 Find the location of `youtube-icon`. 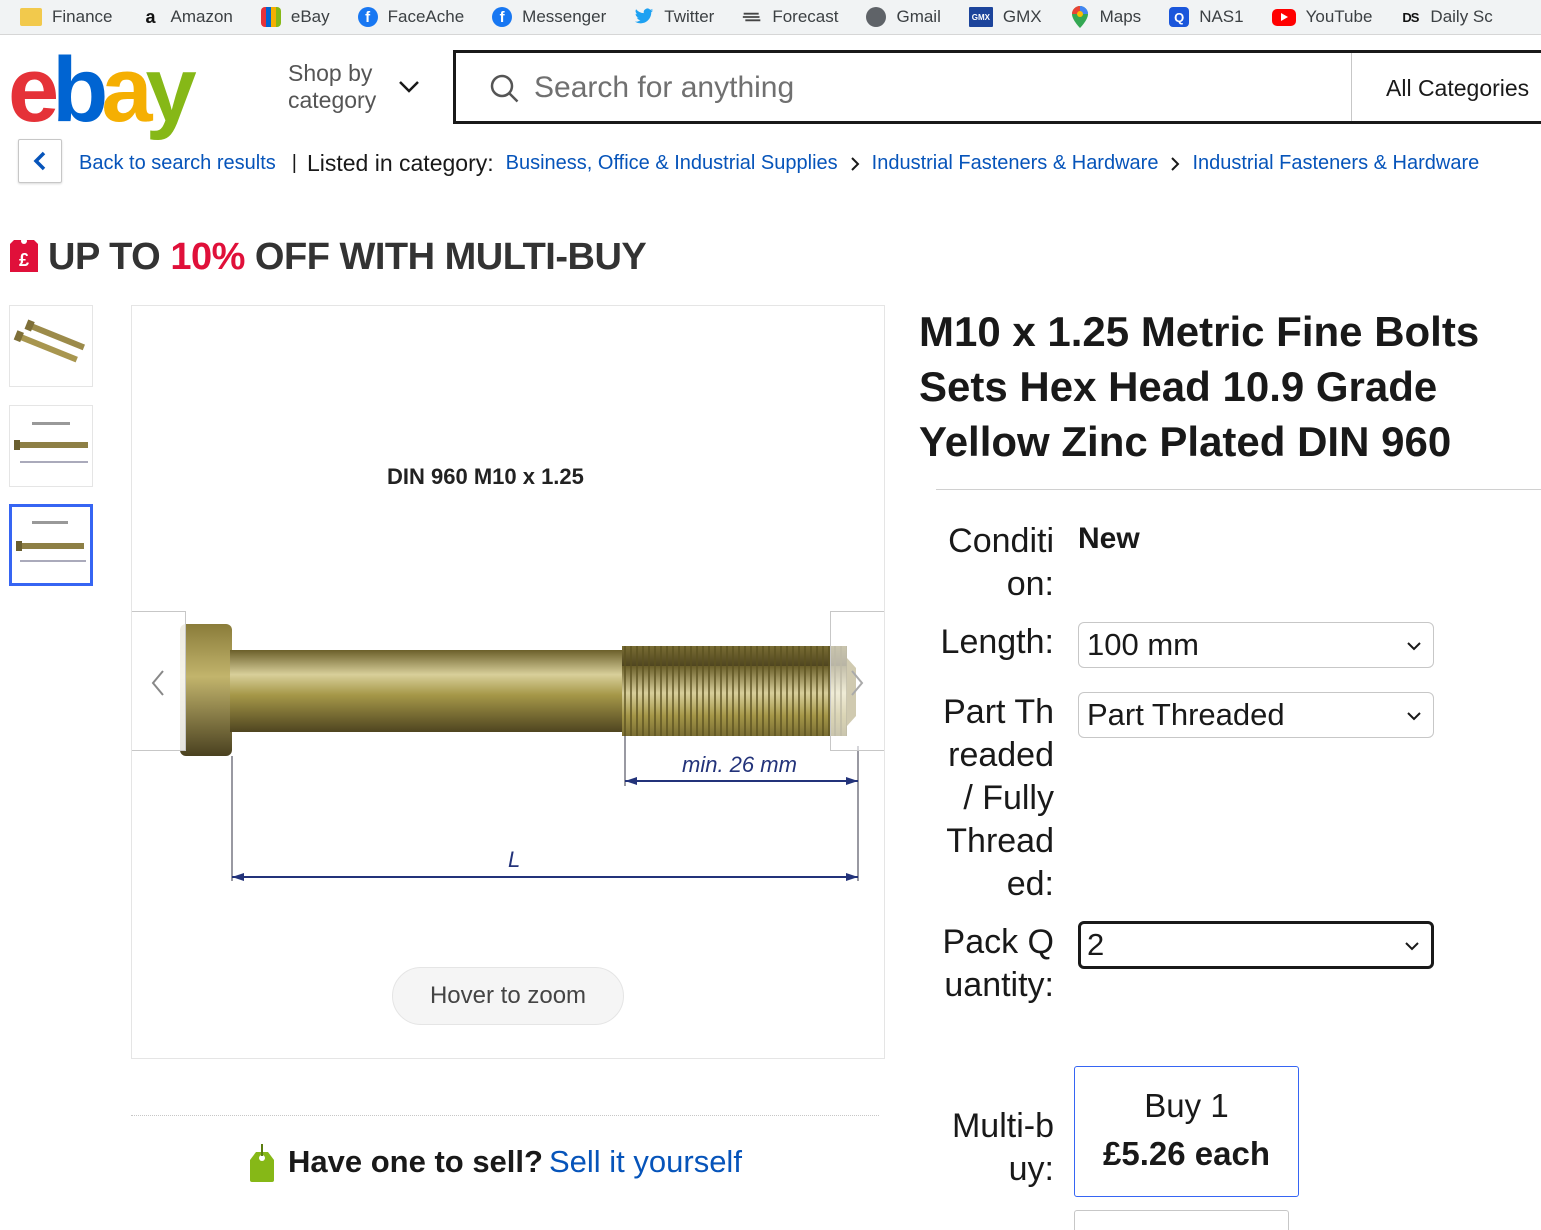

youtube-icon is located at coordinates (1283, 17).